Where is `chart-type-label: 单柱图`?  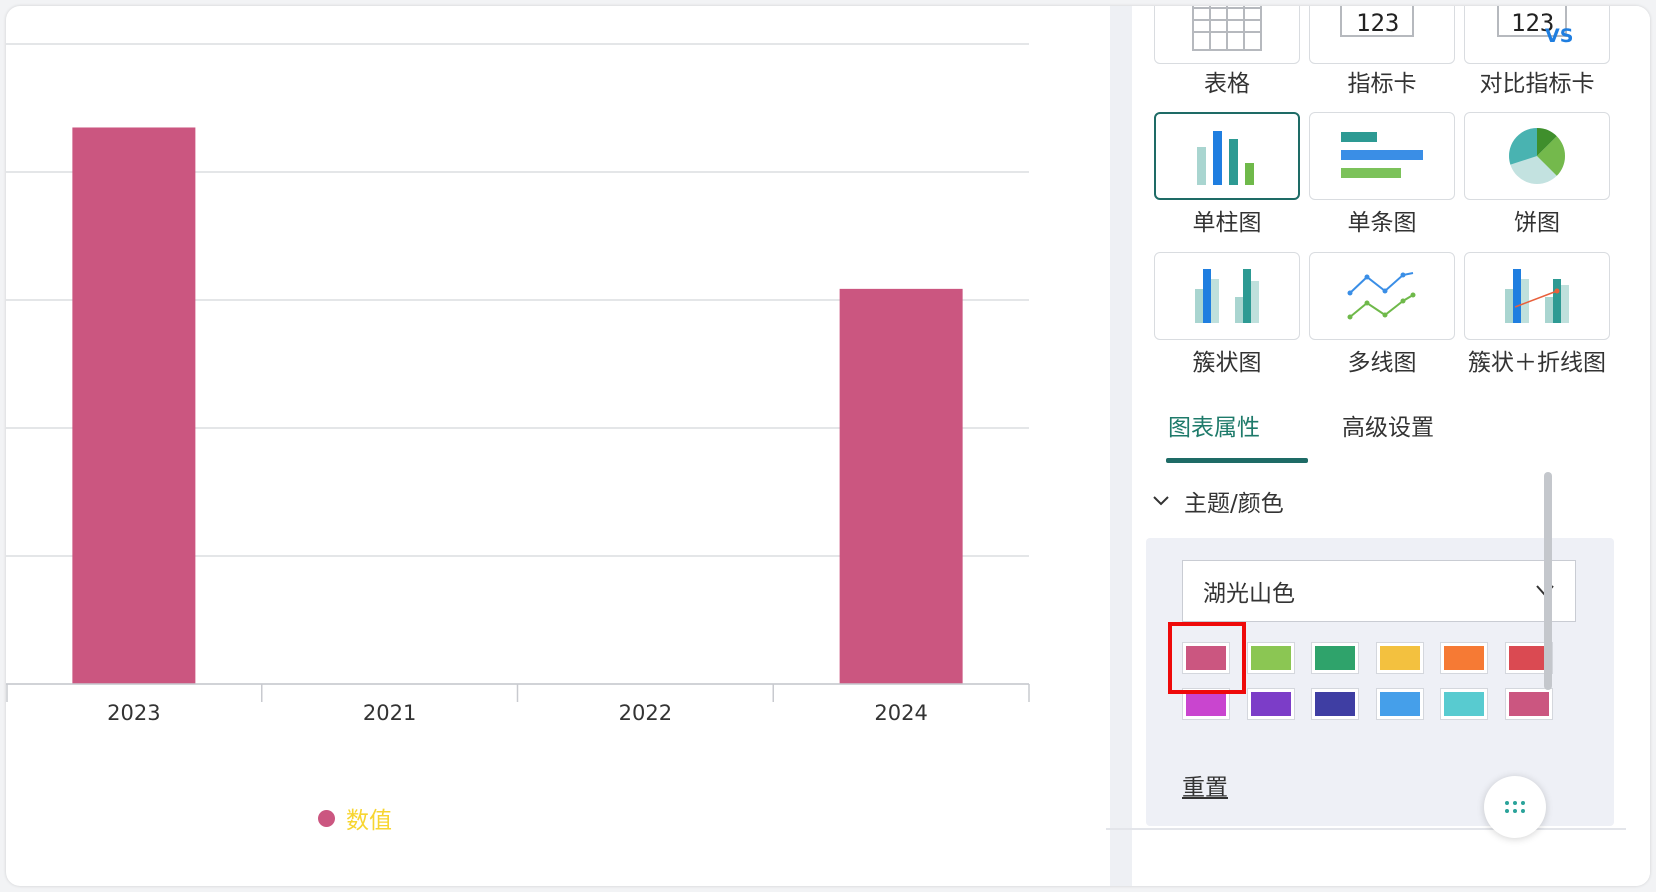 chart-type-label: 单柱图 is located at coordinates (1227, 223).